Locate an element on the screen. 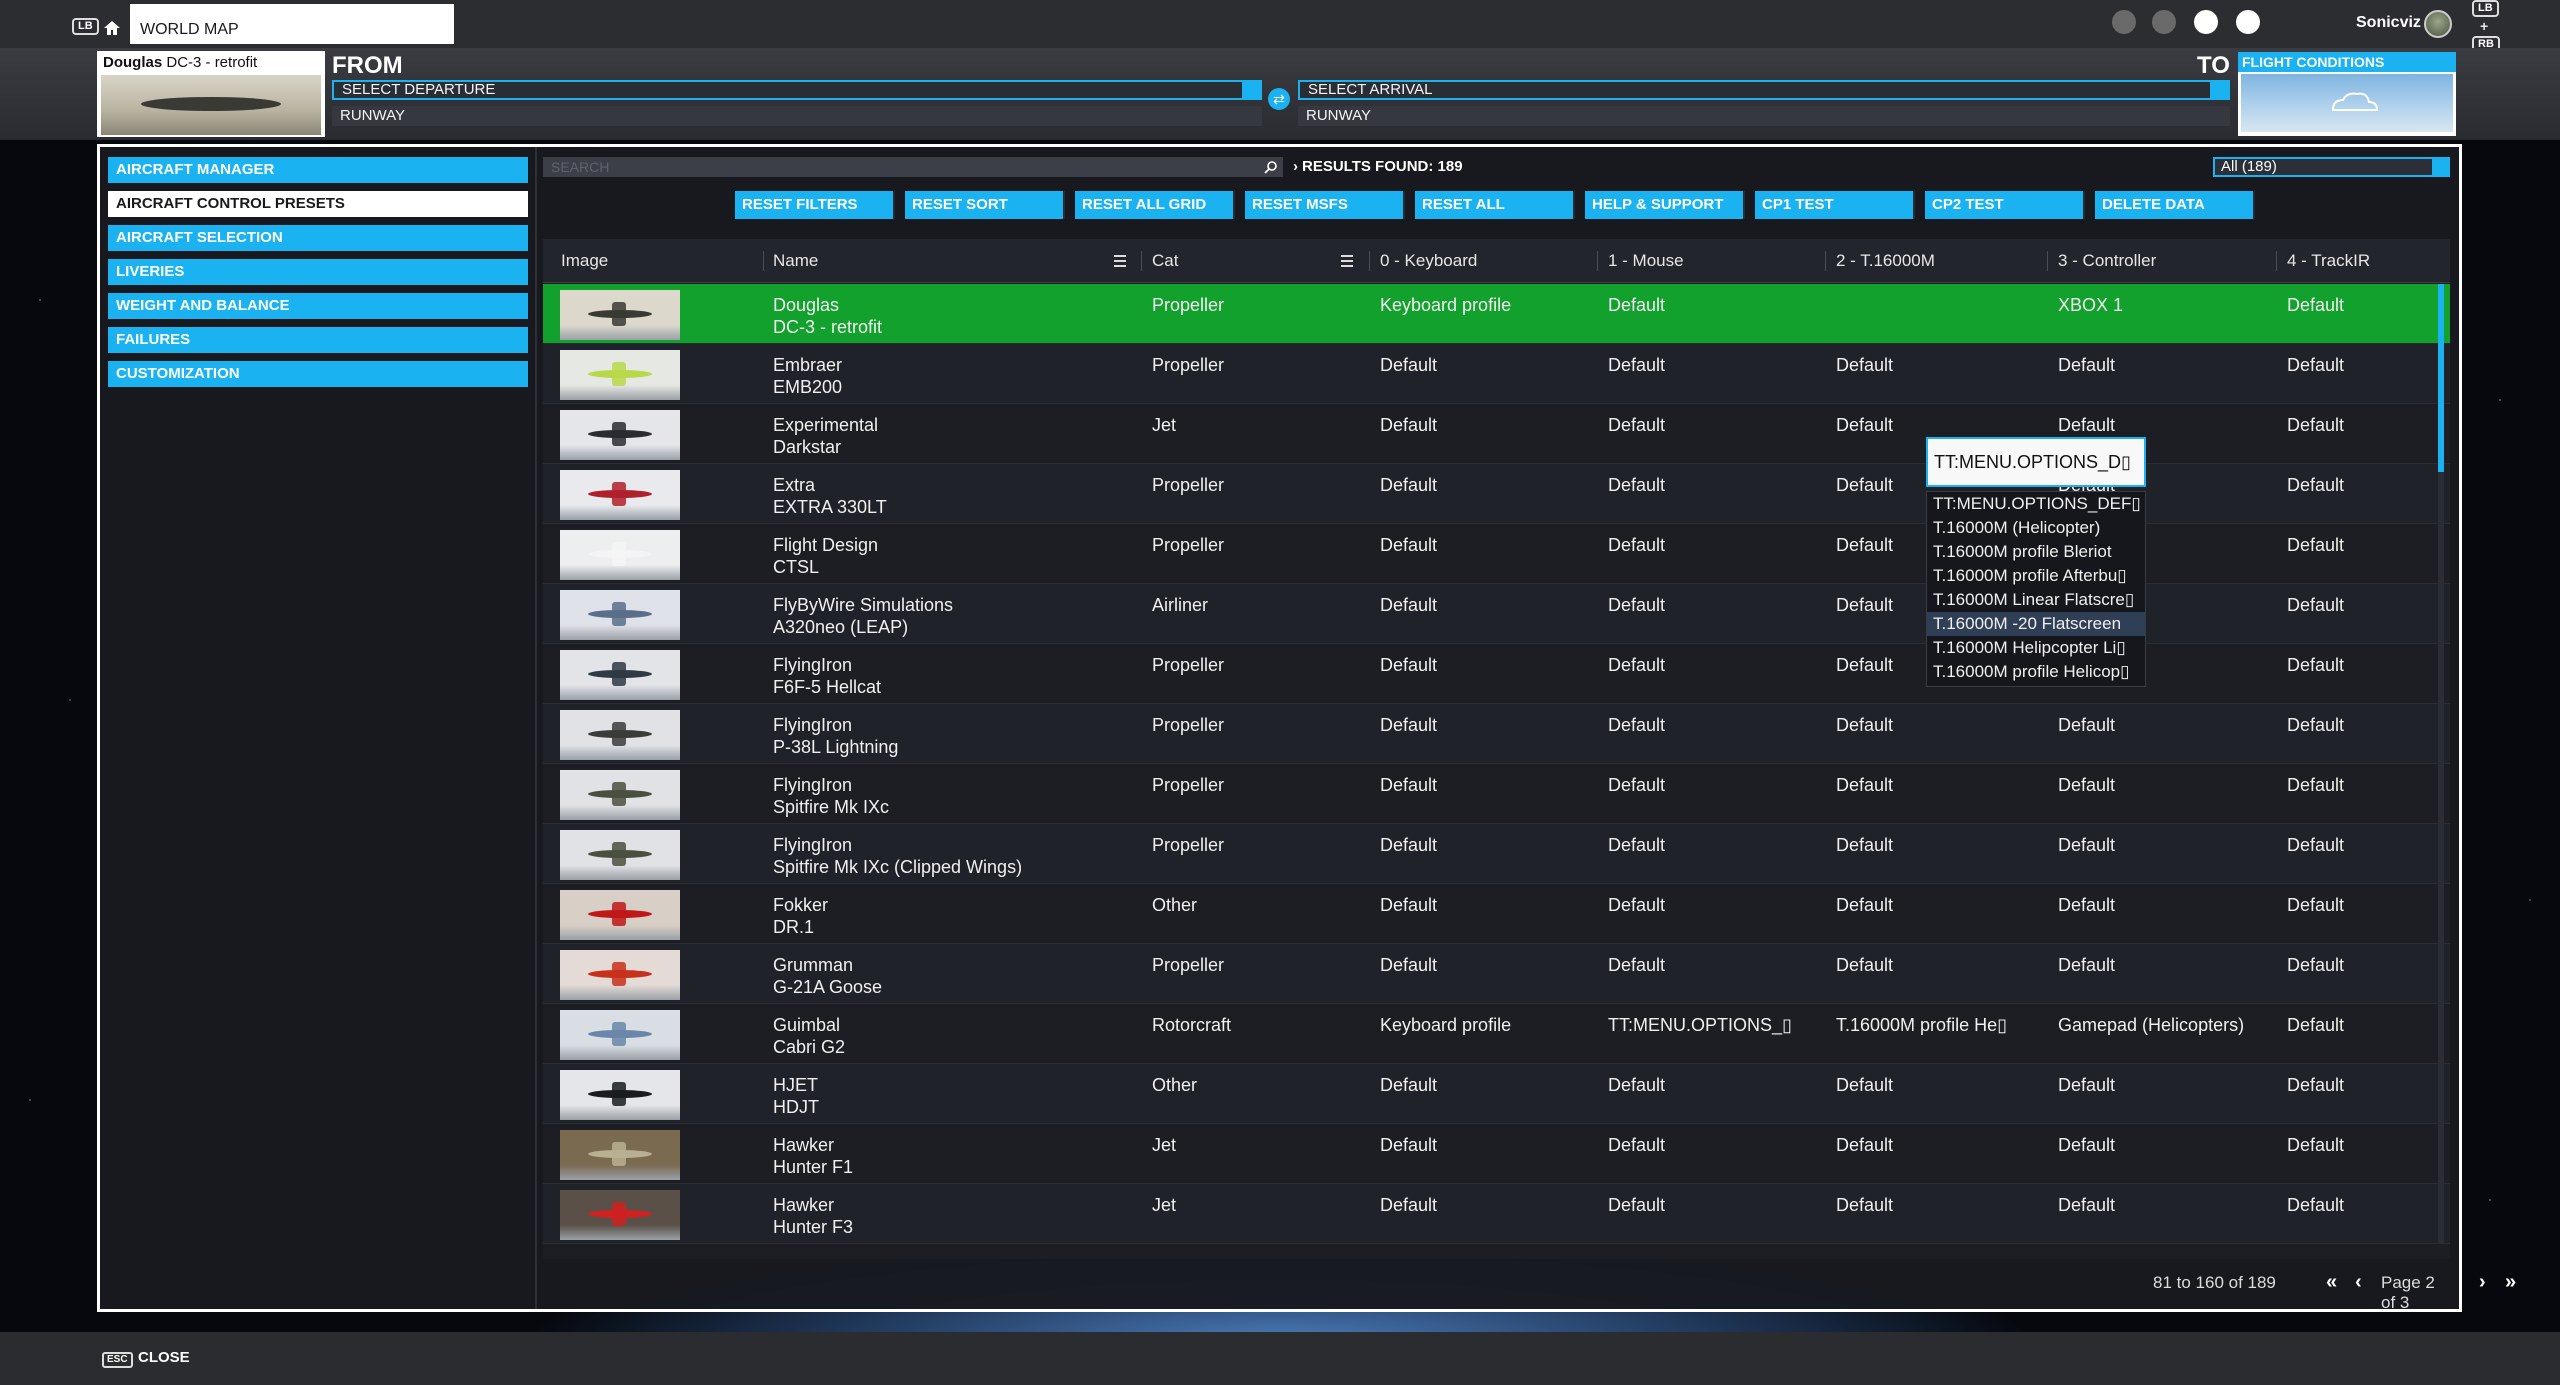  col-image: Image is located at coordinates (584, 261).